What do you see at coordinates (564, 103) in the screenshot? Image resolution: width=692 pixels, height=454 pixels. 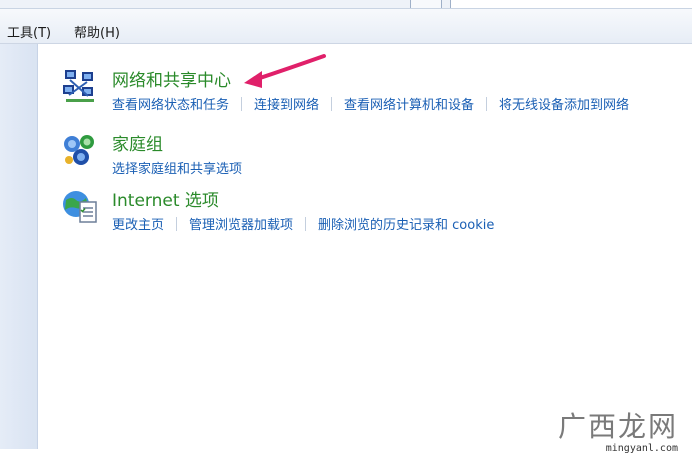 I see `link-add-wireless-device: 将无线设备添加到网络` at bounding box center [564, 103].